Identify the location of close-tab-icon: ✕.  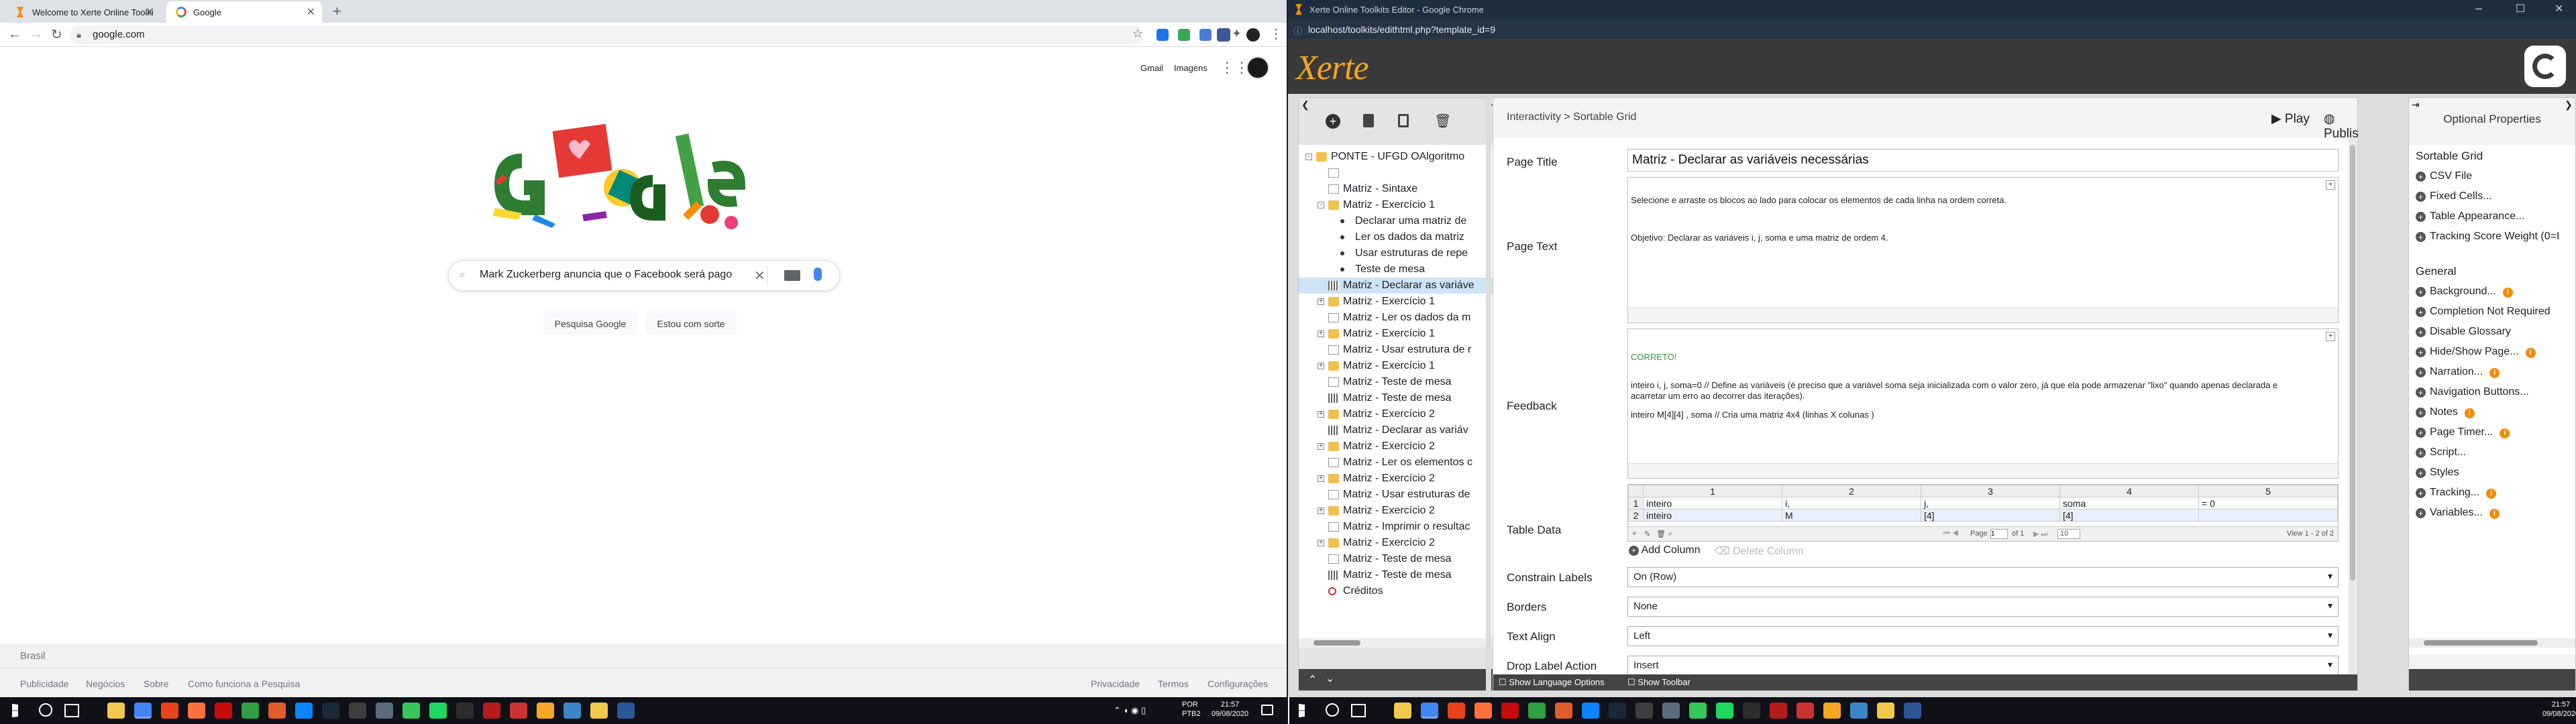
(150, 12).